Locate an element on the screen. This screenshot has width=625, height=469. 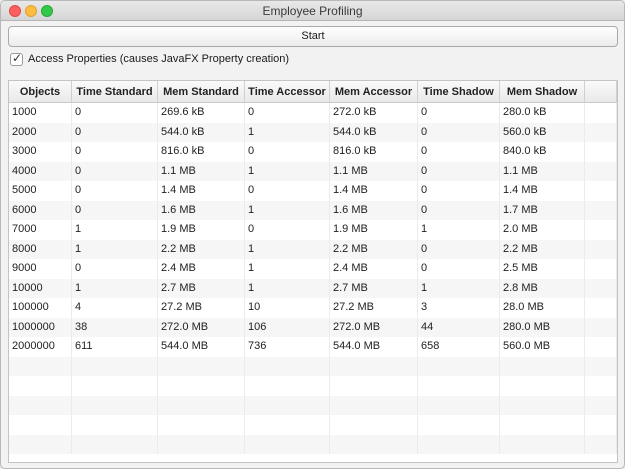
table-row: 2000000 611 544.0 MB 736 544.0 MB 658 560.0 MB is located at coordinates (313, 347).